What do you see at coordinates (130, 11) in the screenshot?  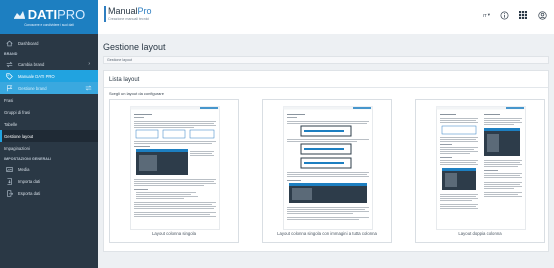 I see `app-title: ManualPro` at bounding box center [130, 11].